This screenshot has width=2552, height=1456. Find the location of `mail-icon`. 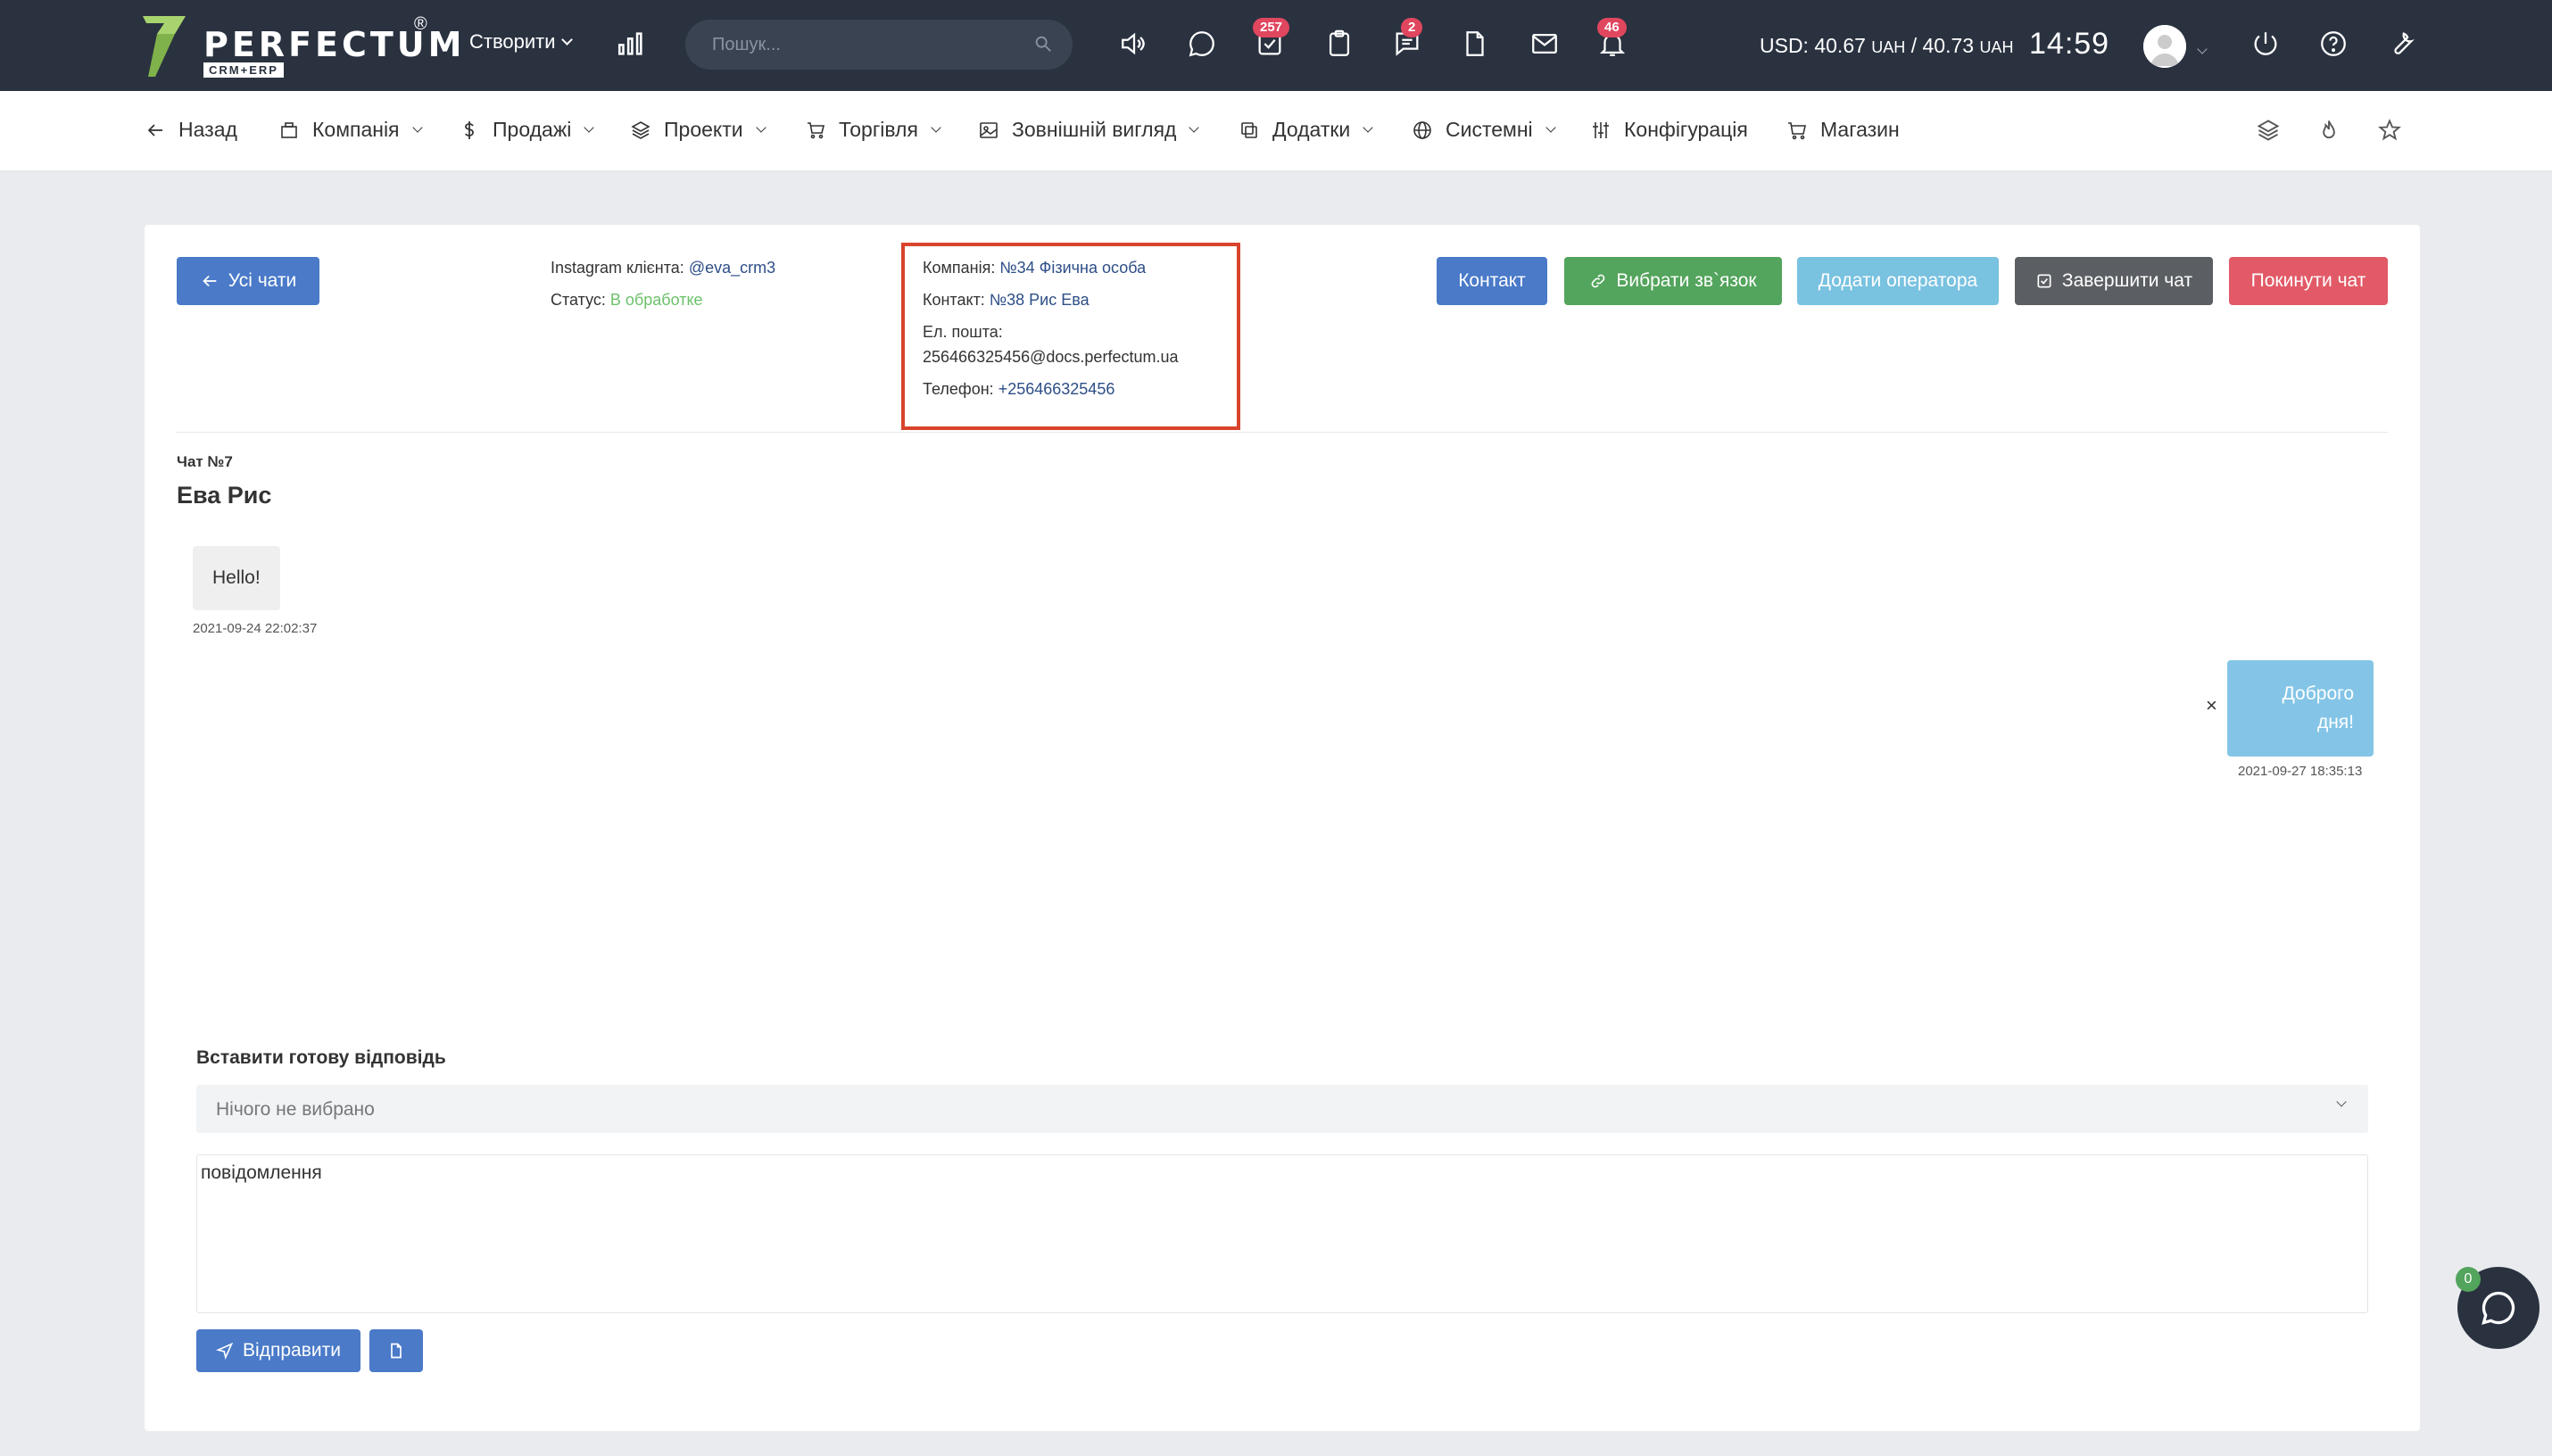

mail-icon is located at coordinates (1544, 44).